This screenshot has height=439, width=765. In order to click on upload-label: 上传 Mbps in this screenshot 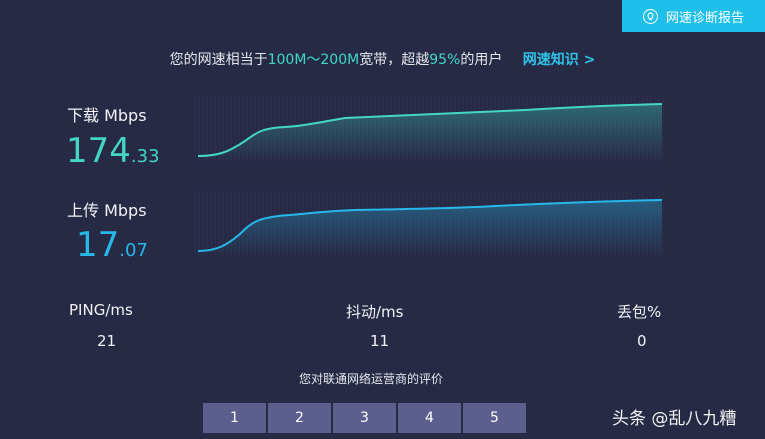, I will do `click(107, 210)`.